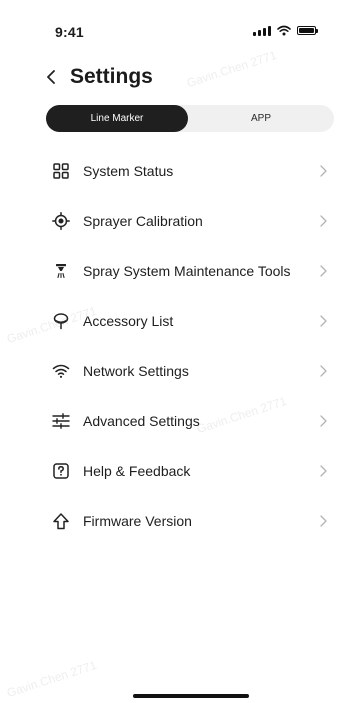 Image resolution: width=340 pixels, height=703 pixels. I want to click on menu-item-advanced-settings: Advanced Settings, so click(170, 421).